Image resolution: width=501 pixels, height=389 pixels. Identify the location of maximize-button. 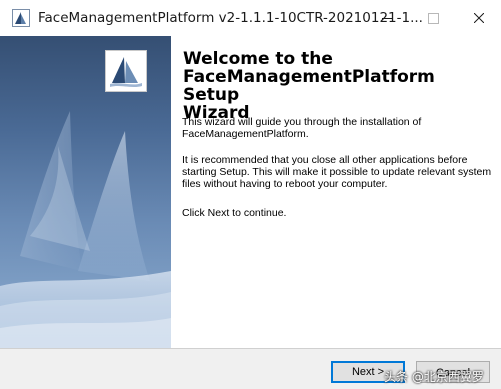
(433, 18).